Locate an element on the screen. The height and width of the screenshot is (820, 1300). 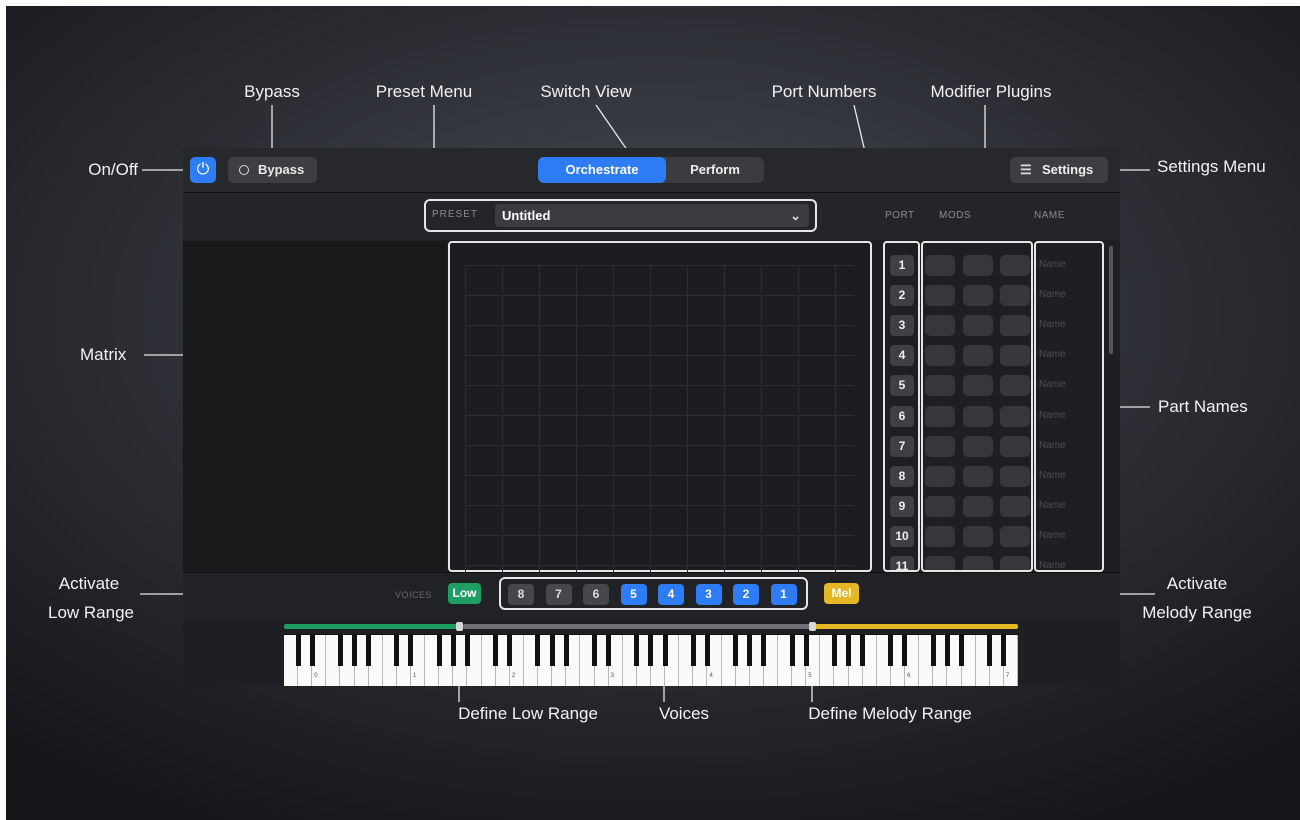
voice-button: 5 is located at coordinates (633, 594).